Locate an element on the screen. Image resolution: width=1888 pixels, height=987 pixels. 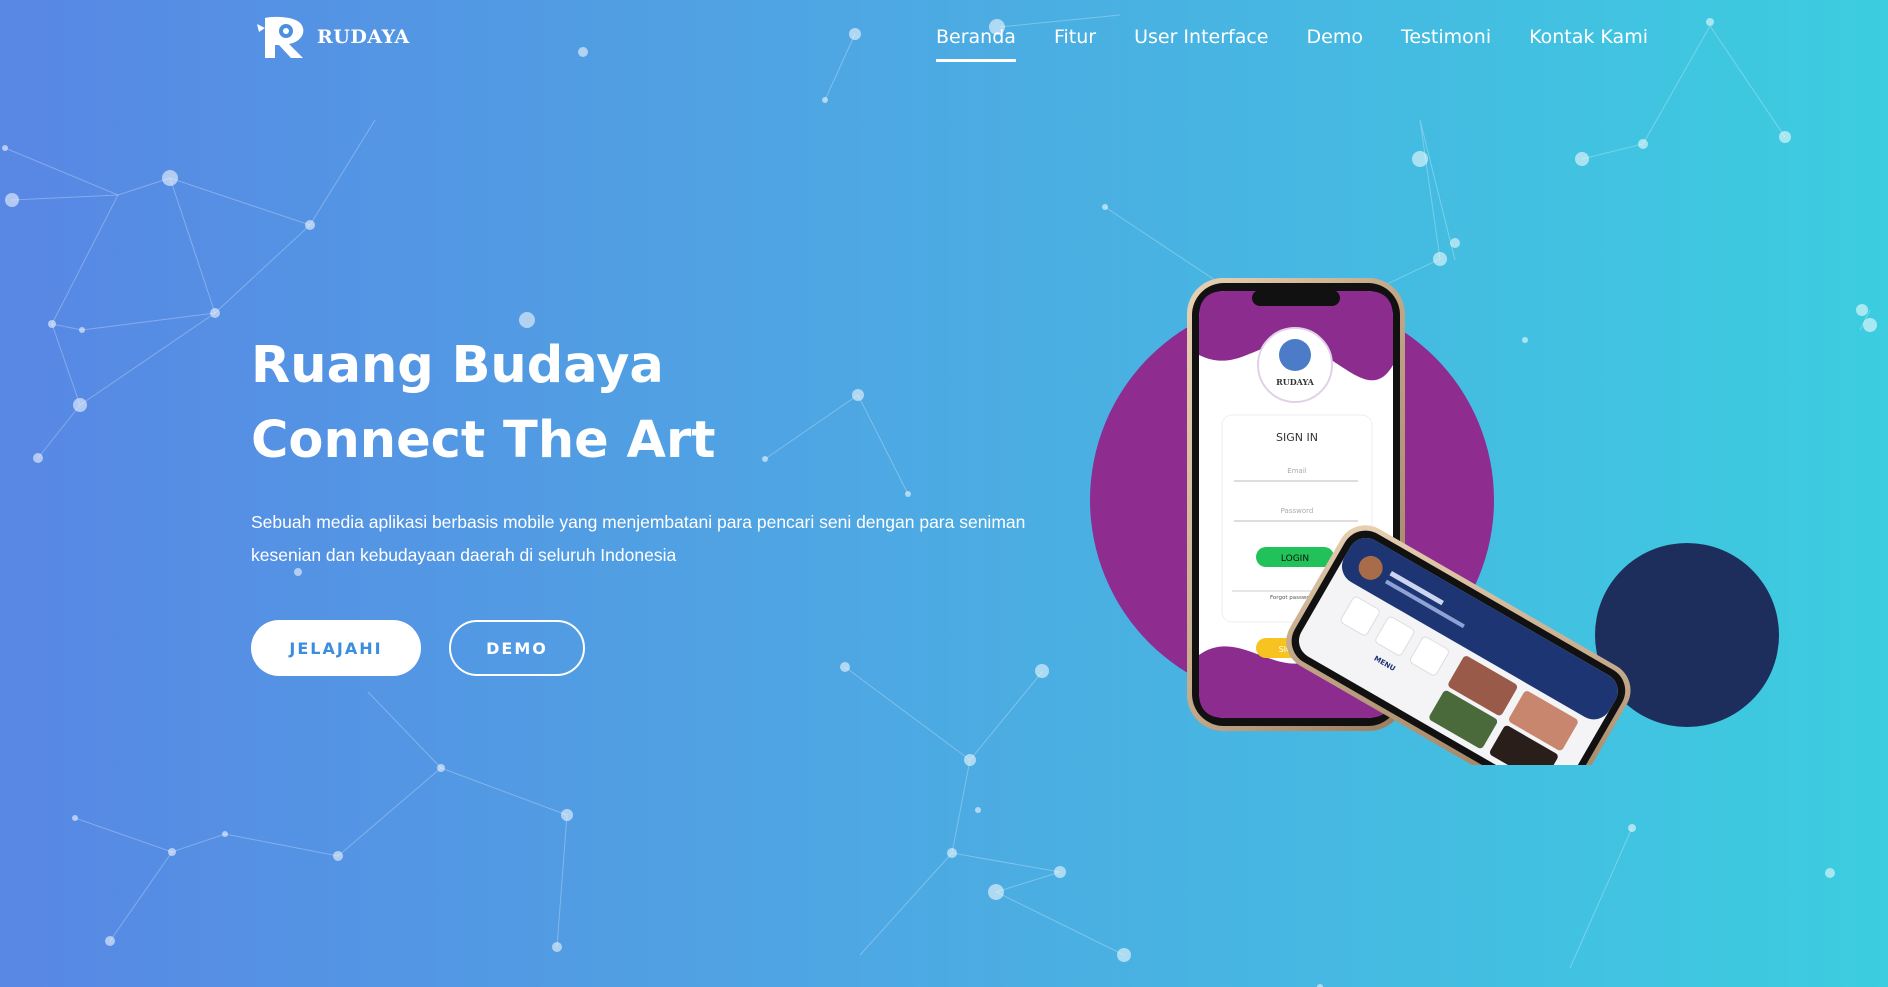
jelajahi-button: JELAJAHI is located at coordinates (336, 648).